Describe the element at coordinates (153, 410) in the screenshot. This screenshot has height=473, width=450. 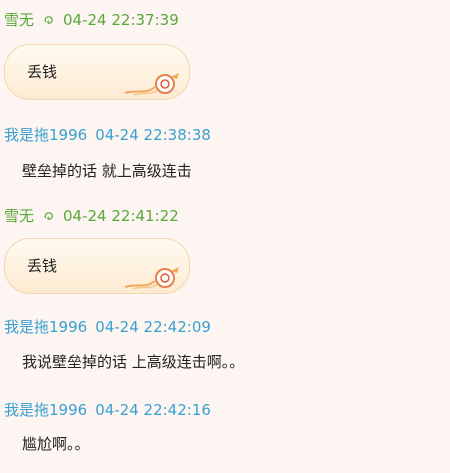
I see `timestamp: 04-24 22:42:16` at that location.